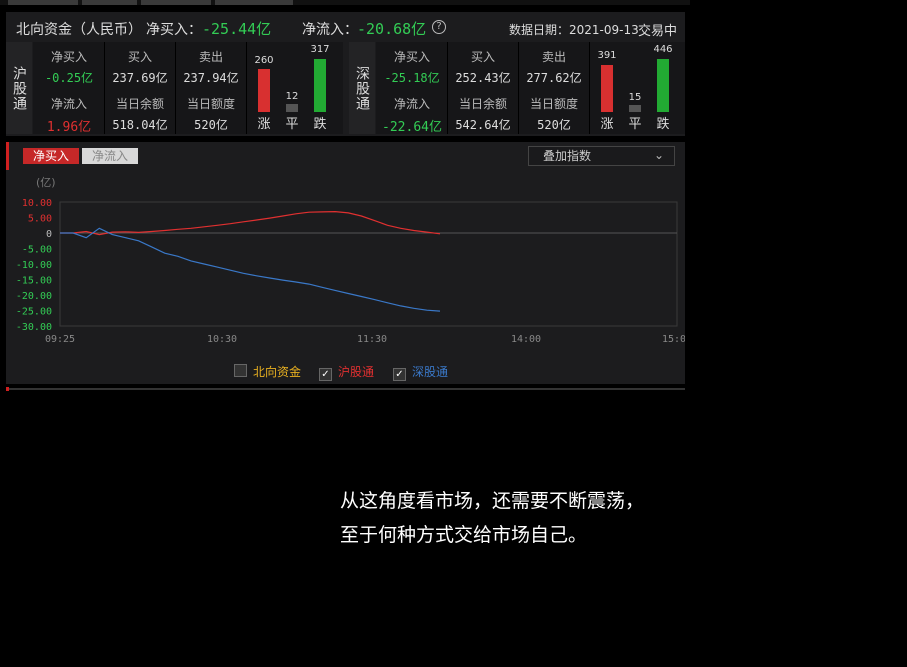 This screenshot has width=907, height=667. Describe the element at coordinates (264, 90) in the screenshot. I see `sh-up-bar` at that location.